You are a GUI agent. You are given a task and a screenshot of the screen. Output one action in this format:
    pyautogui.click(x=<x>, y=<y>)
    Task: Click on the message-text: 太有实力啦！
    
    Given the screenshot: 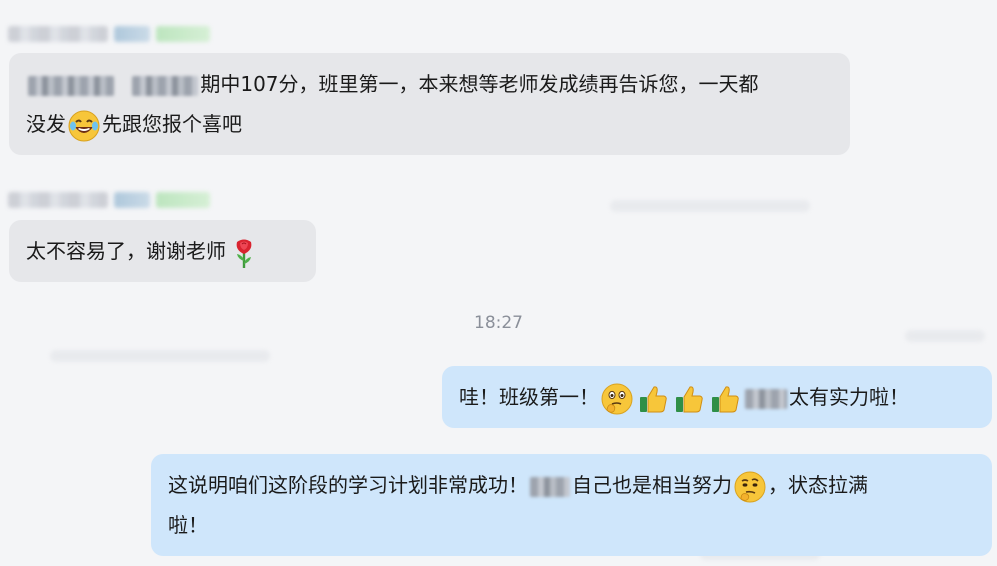 What is the action you would take?
    pyautogui.click(x=849, y=397)
    